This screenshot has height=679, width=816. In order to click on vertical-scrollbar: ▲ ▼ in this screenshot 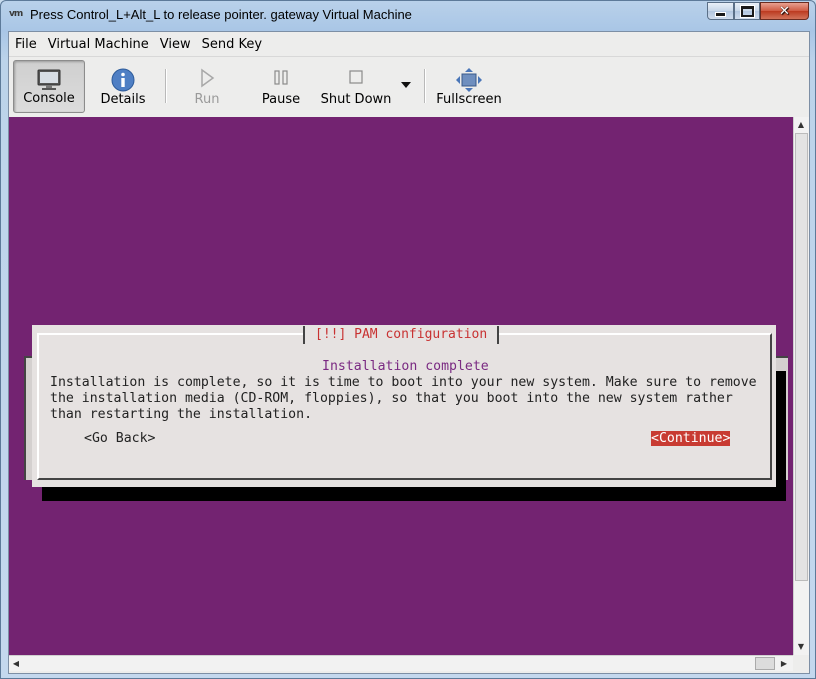, I will do `click(801, 386)`.